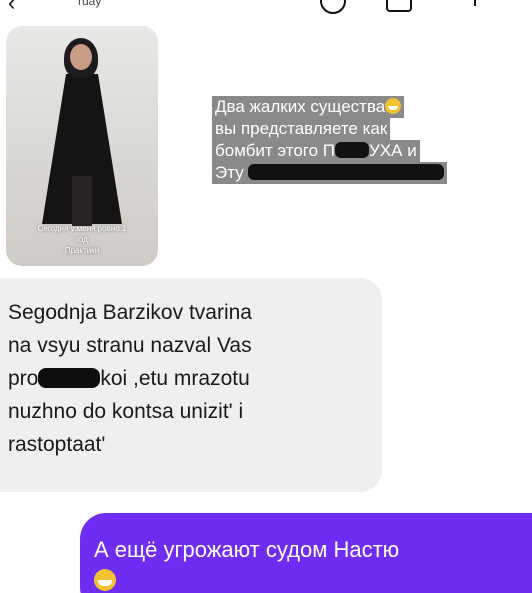 The width and height of the screenshot is (532, 593). Describe the element at coordinates (82, 146) in the screenshot. I see `story-reply-thumbnail: Сегодня у меня ровно 1 год Практики` at that location.